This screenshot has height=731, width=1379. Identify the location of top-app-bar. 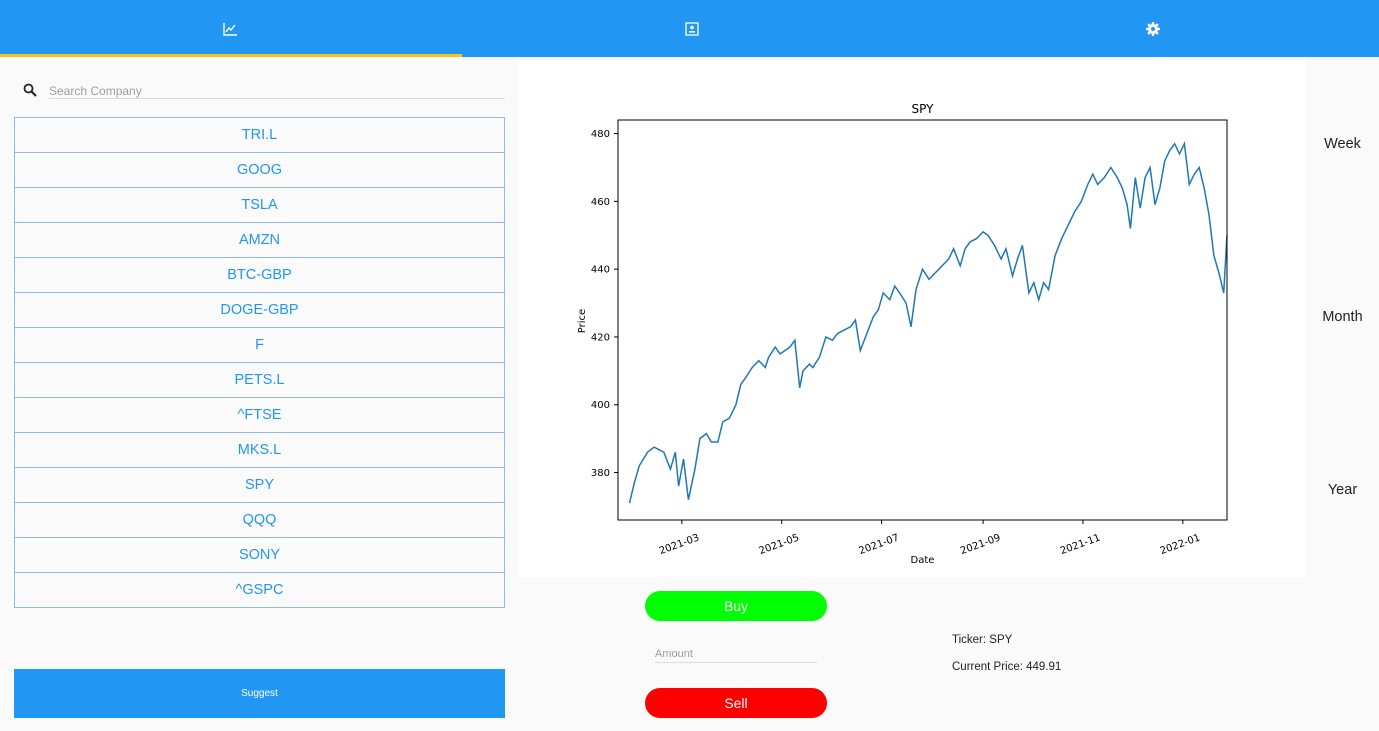
(689, 28).